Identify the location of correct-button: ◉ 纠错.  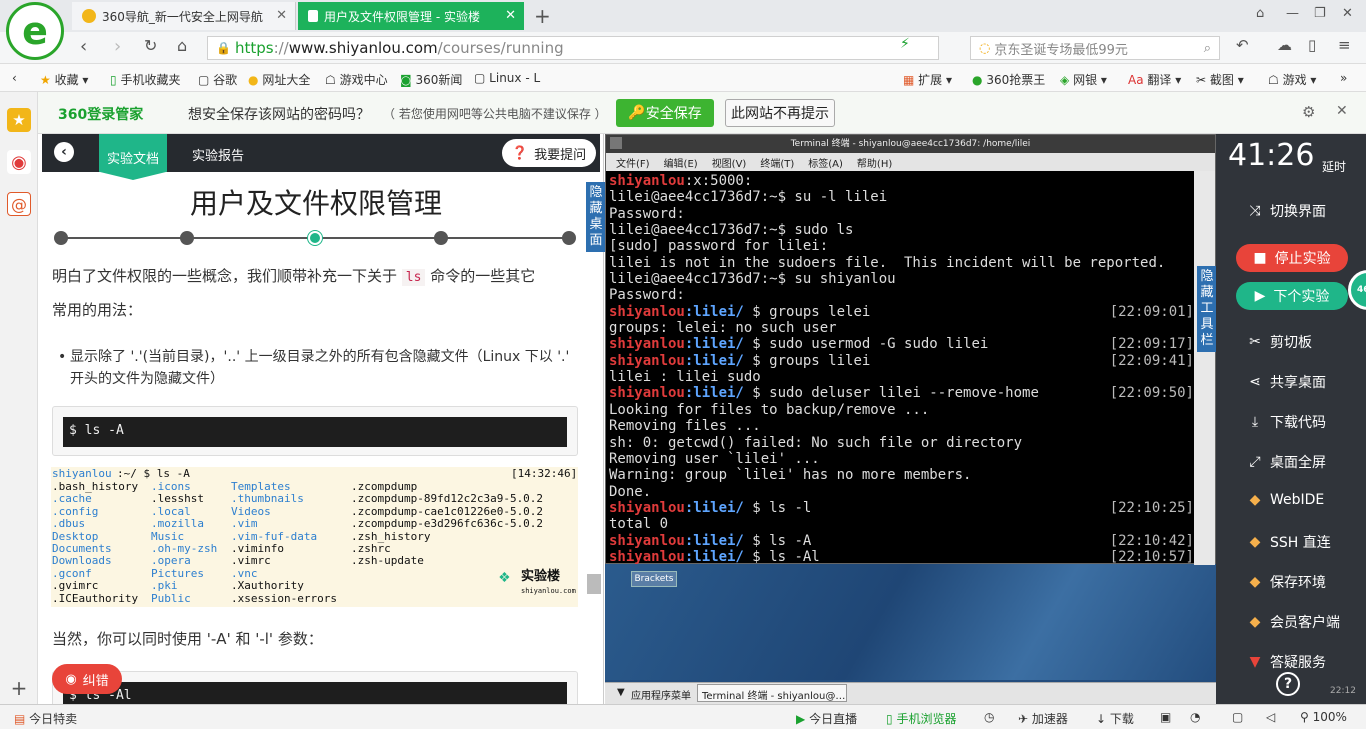
(87, 679).